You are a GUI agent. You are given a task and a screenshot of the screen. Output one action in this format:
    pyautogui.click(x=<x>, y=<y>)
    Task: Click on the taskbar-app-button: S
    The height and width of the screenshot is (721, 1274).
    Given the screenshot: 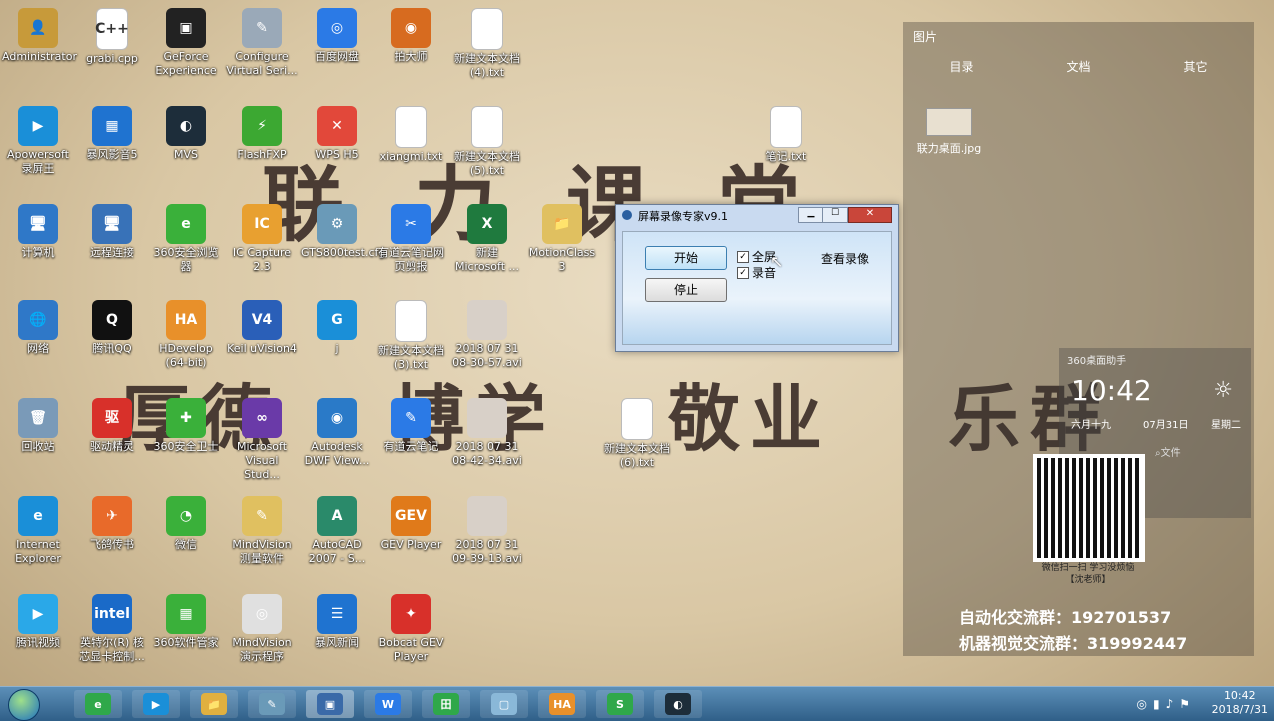 What is the action you would take?
    pyautogui.click(x=620, y=704)
    